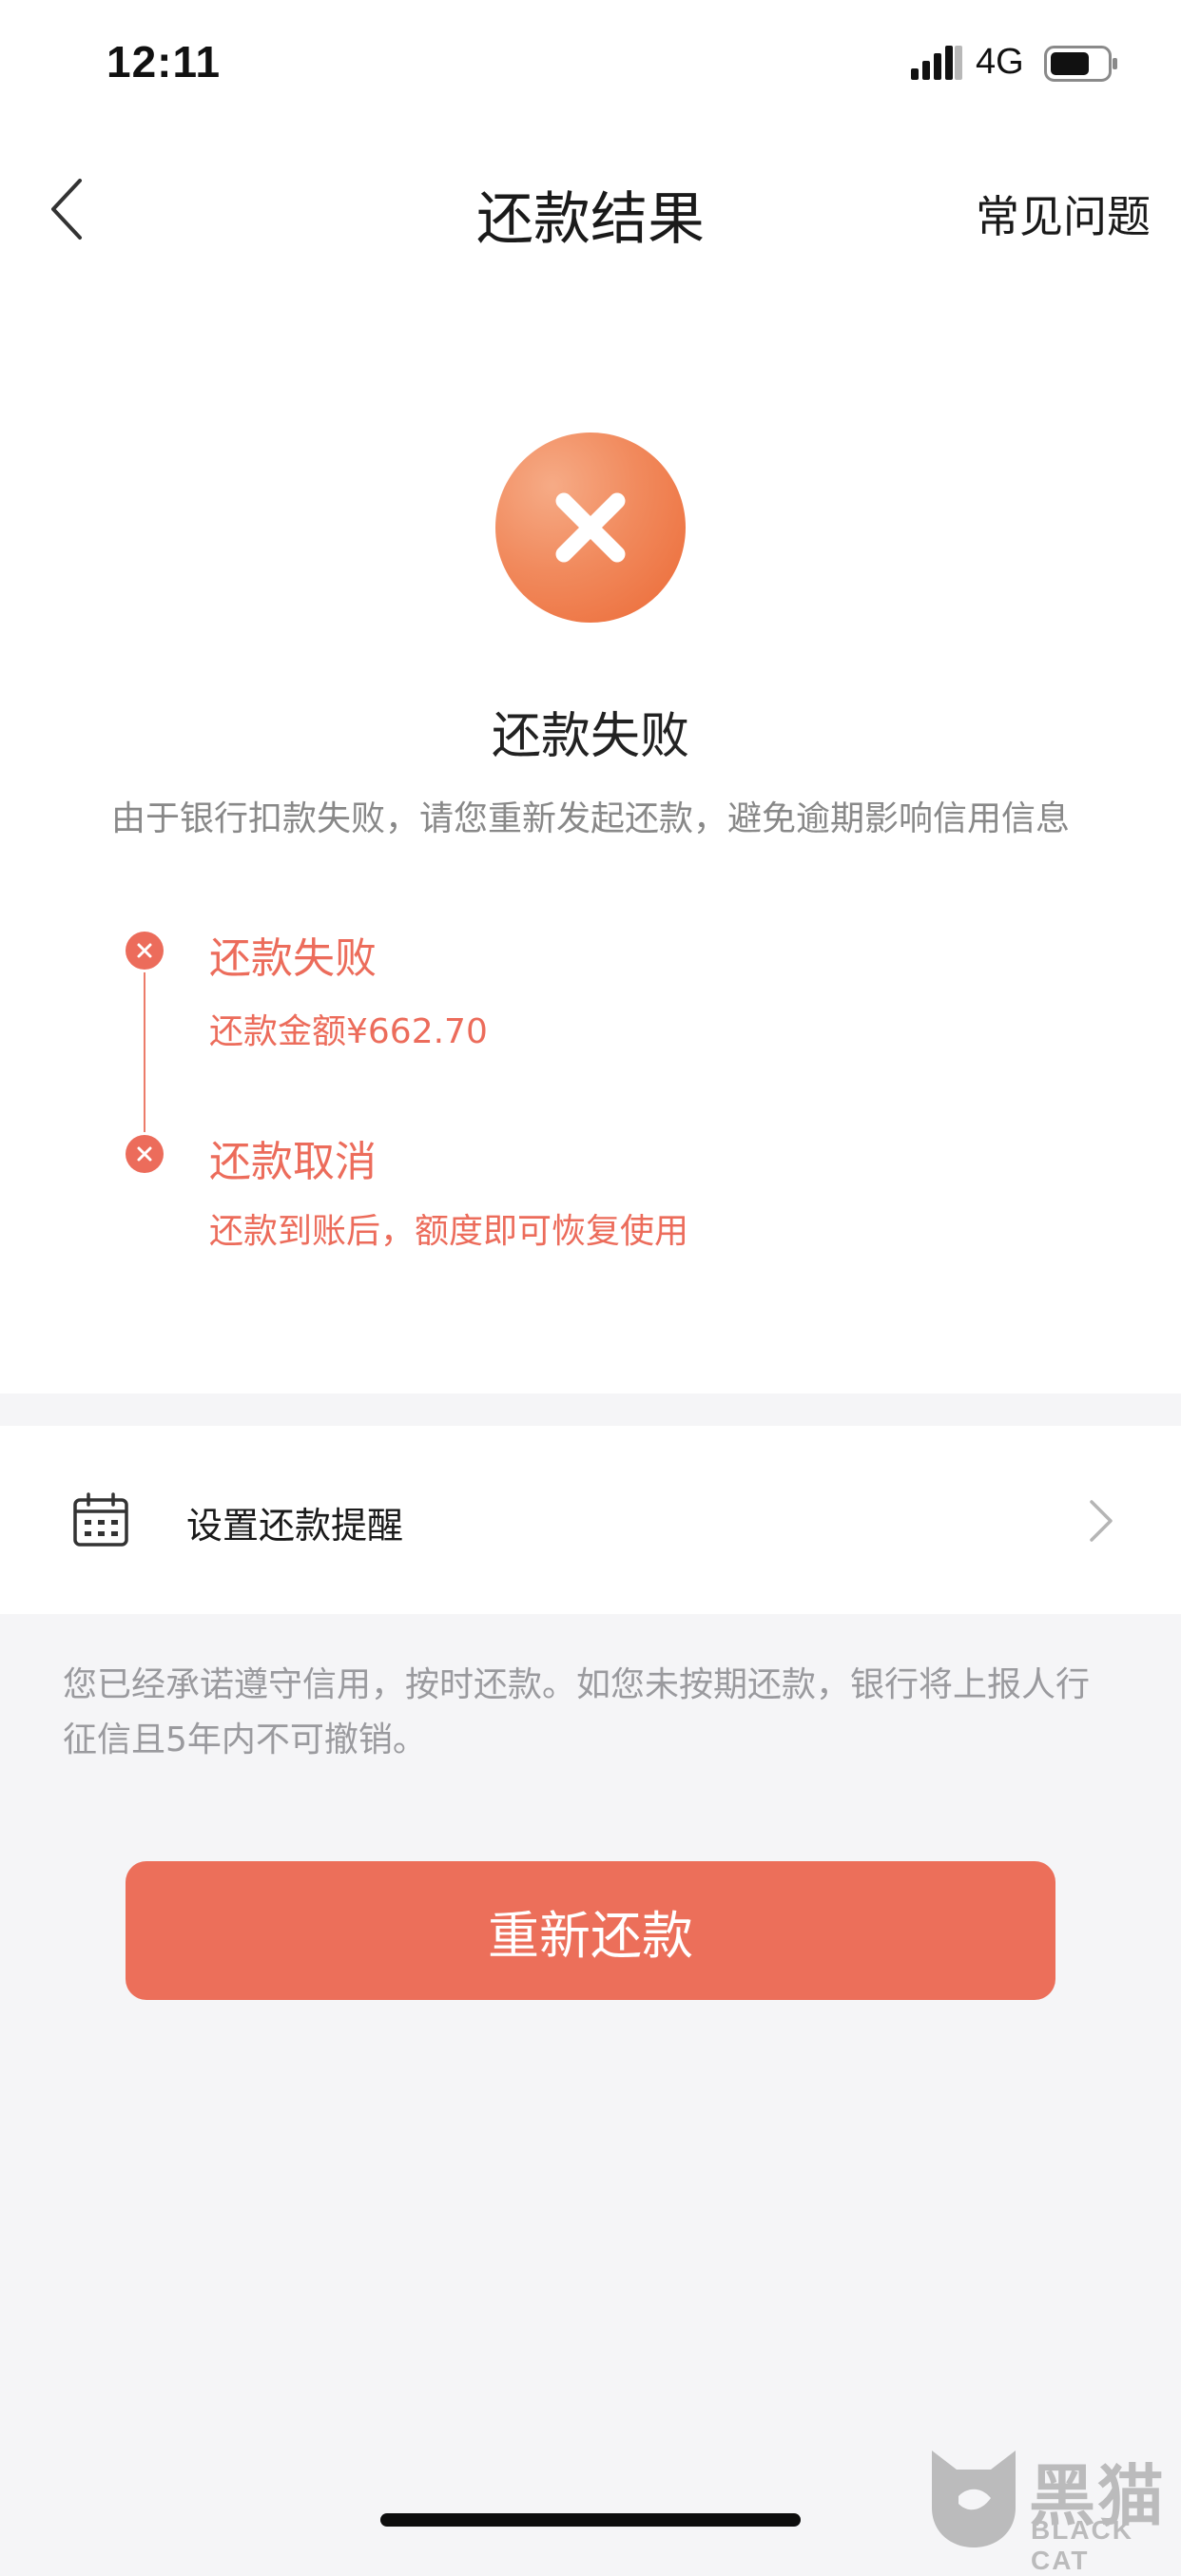 This screenshot has height=2576, width=1181. What do you see at coordinates (1000, 62) in the screenshot?
I see `network-type: 4G` at bounding box center [1000, 62].